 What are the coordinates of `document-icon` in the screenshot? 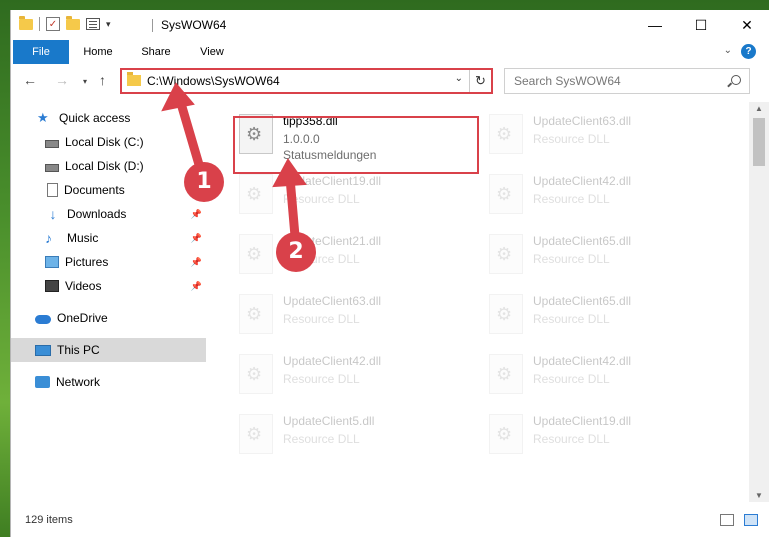 It's located at (52, 190).